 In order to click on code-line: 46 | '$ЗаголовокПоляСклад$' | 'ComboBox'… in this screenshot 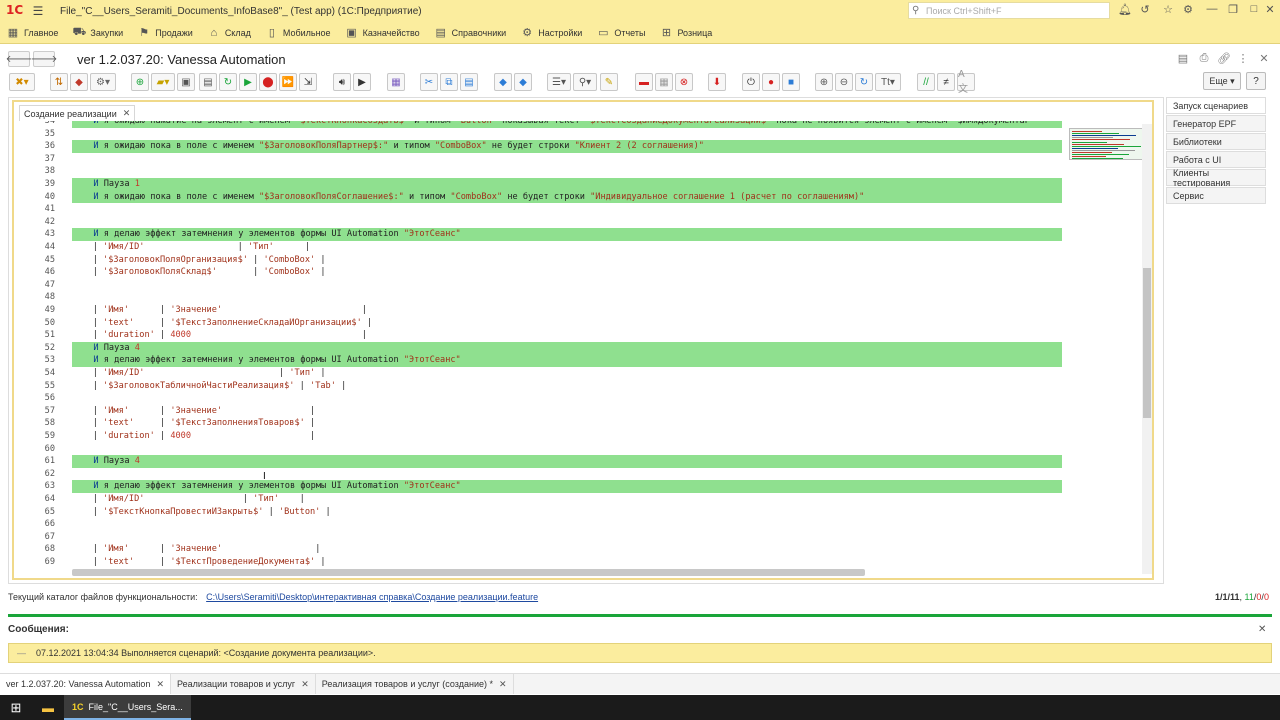, I will do `click(537, 272)`.